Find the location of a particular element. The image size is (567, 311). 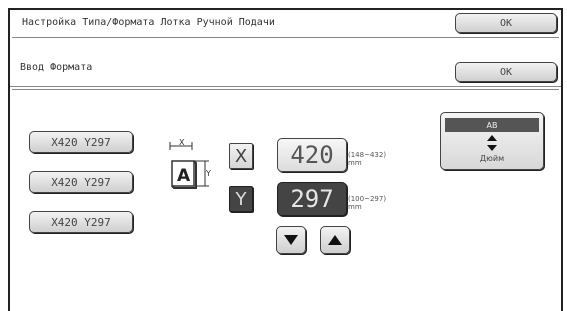

separator is located at coordinates (285, 86).